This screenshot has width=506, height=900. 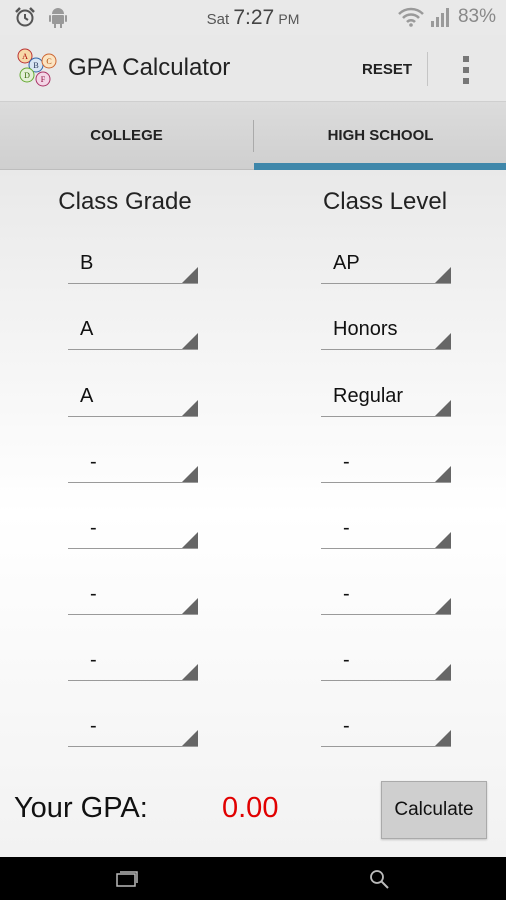 What do you see at coordinates (81, 808) in the screenshot?
I see `gpa-label: Your GPA:` at bounding box center [81, 808].